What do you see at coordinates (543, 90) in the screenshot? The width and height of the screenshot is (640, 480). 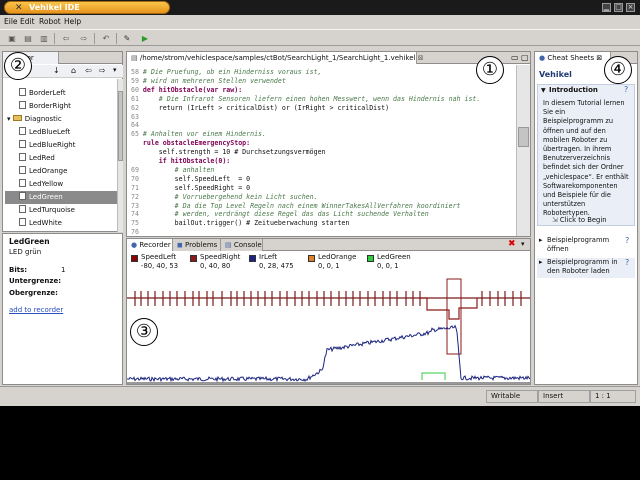 I see `expand-intro-icon: ▼` at bounding box center [543, 90].